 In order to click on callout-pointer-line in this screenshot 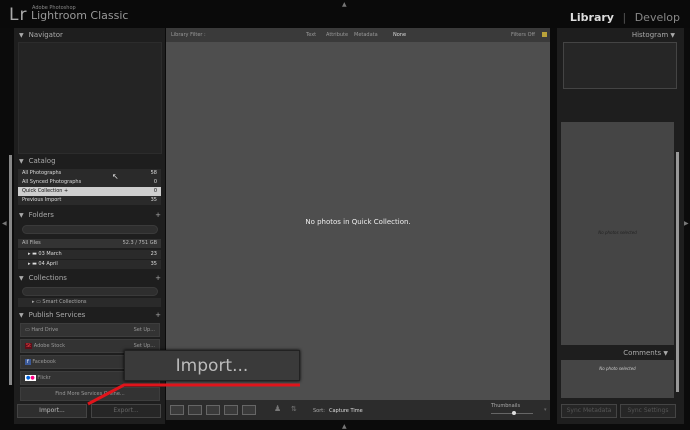, I will do `click(193, 394)`.